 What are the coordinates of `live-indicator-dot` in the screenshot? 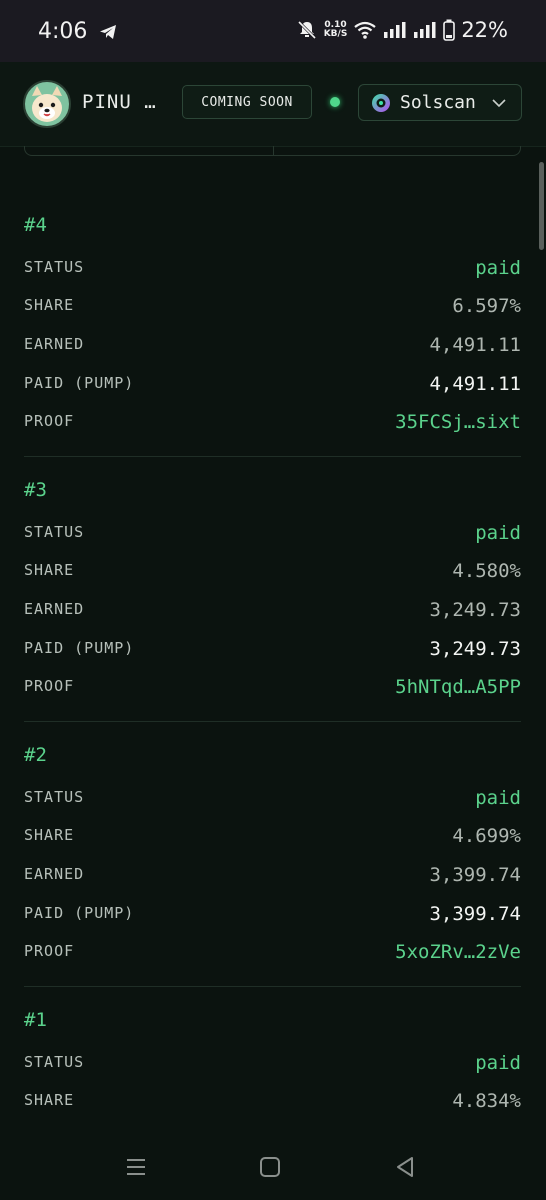 It's located at (335, 102).